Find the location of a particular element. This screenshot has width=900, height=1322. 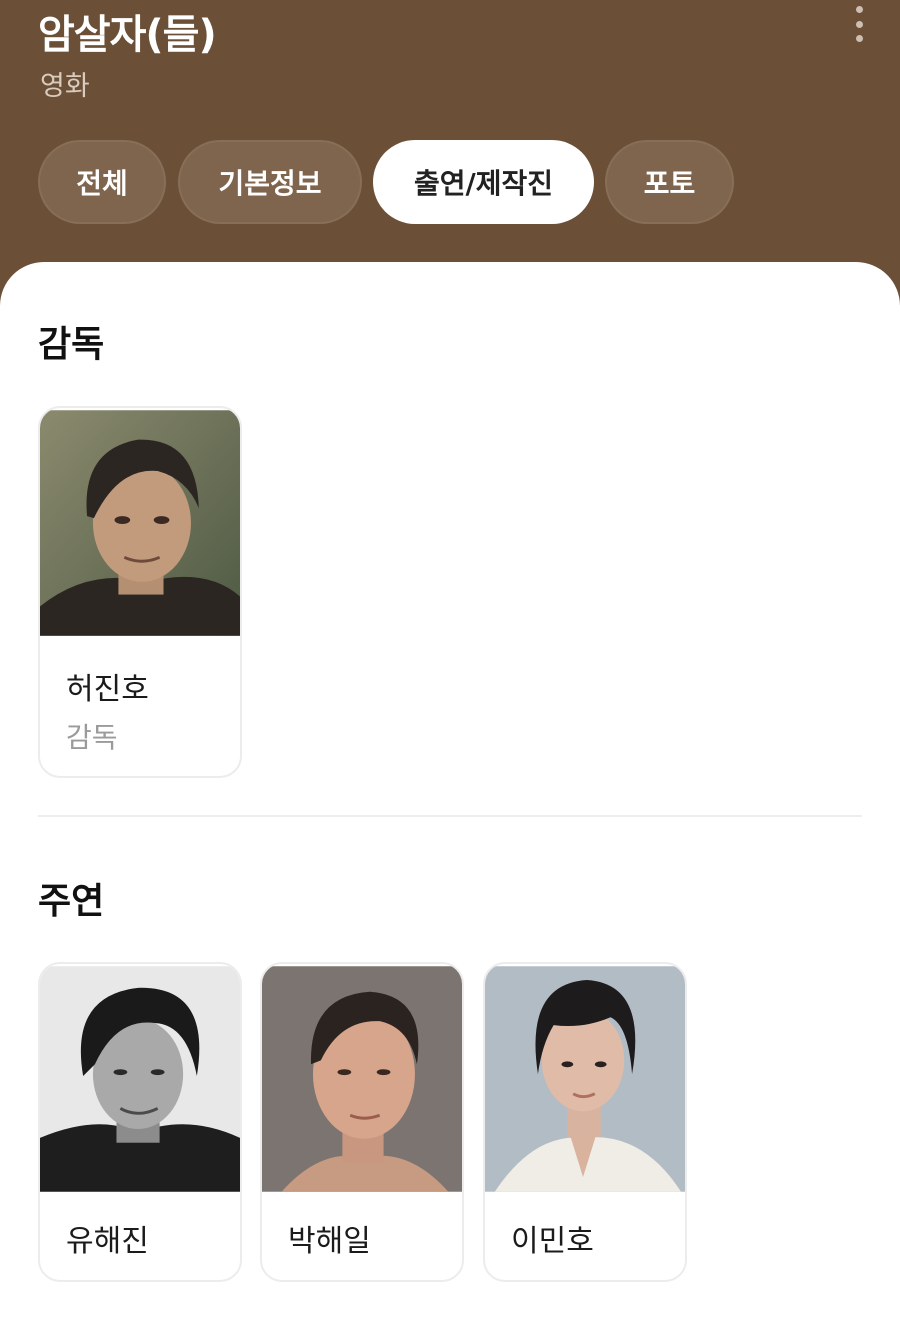

person-name: 허진호 is located at coordinates (107, 689).